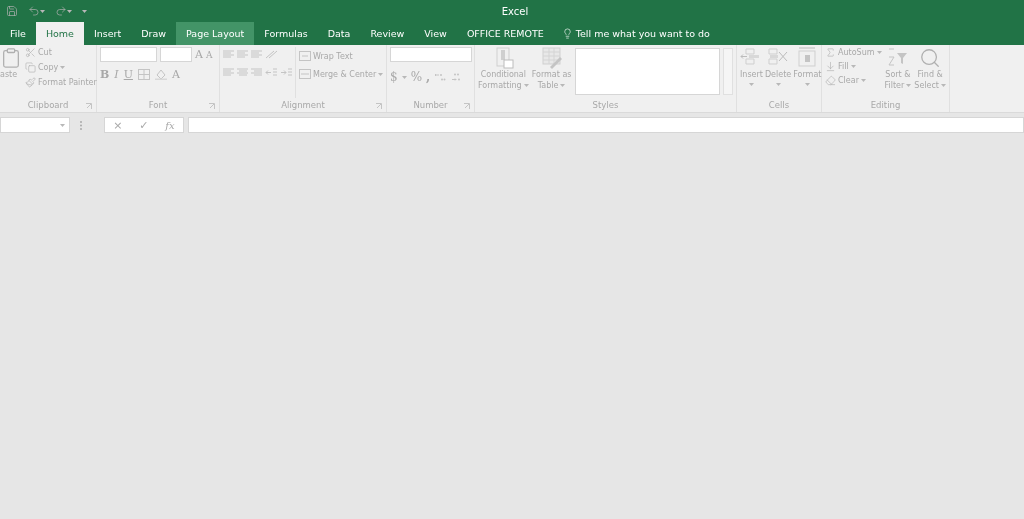 The width and height of the screenshot is (1024, 519). What do you see at coordinates (339, 33) in the screenshot?
I see `ribbon-tab: Data` at bounding box center [339, 33].